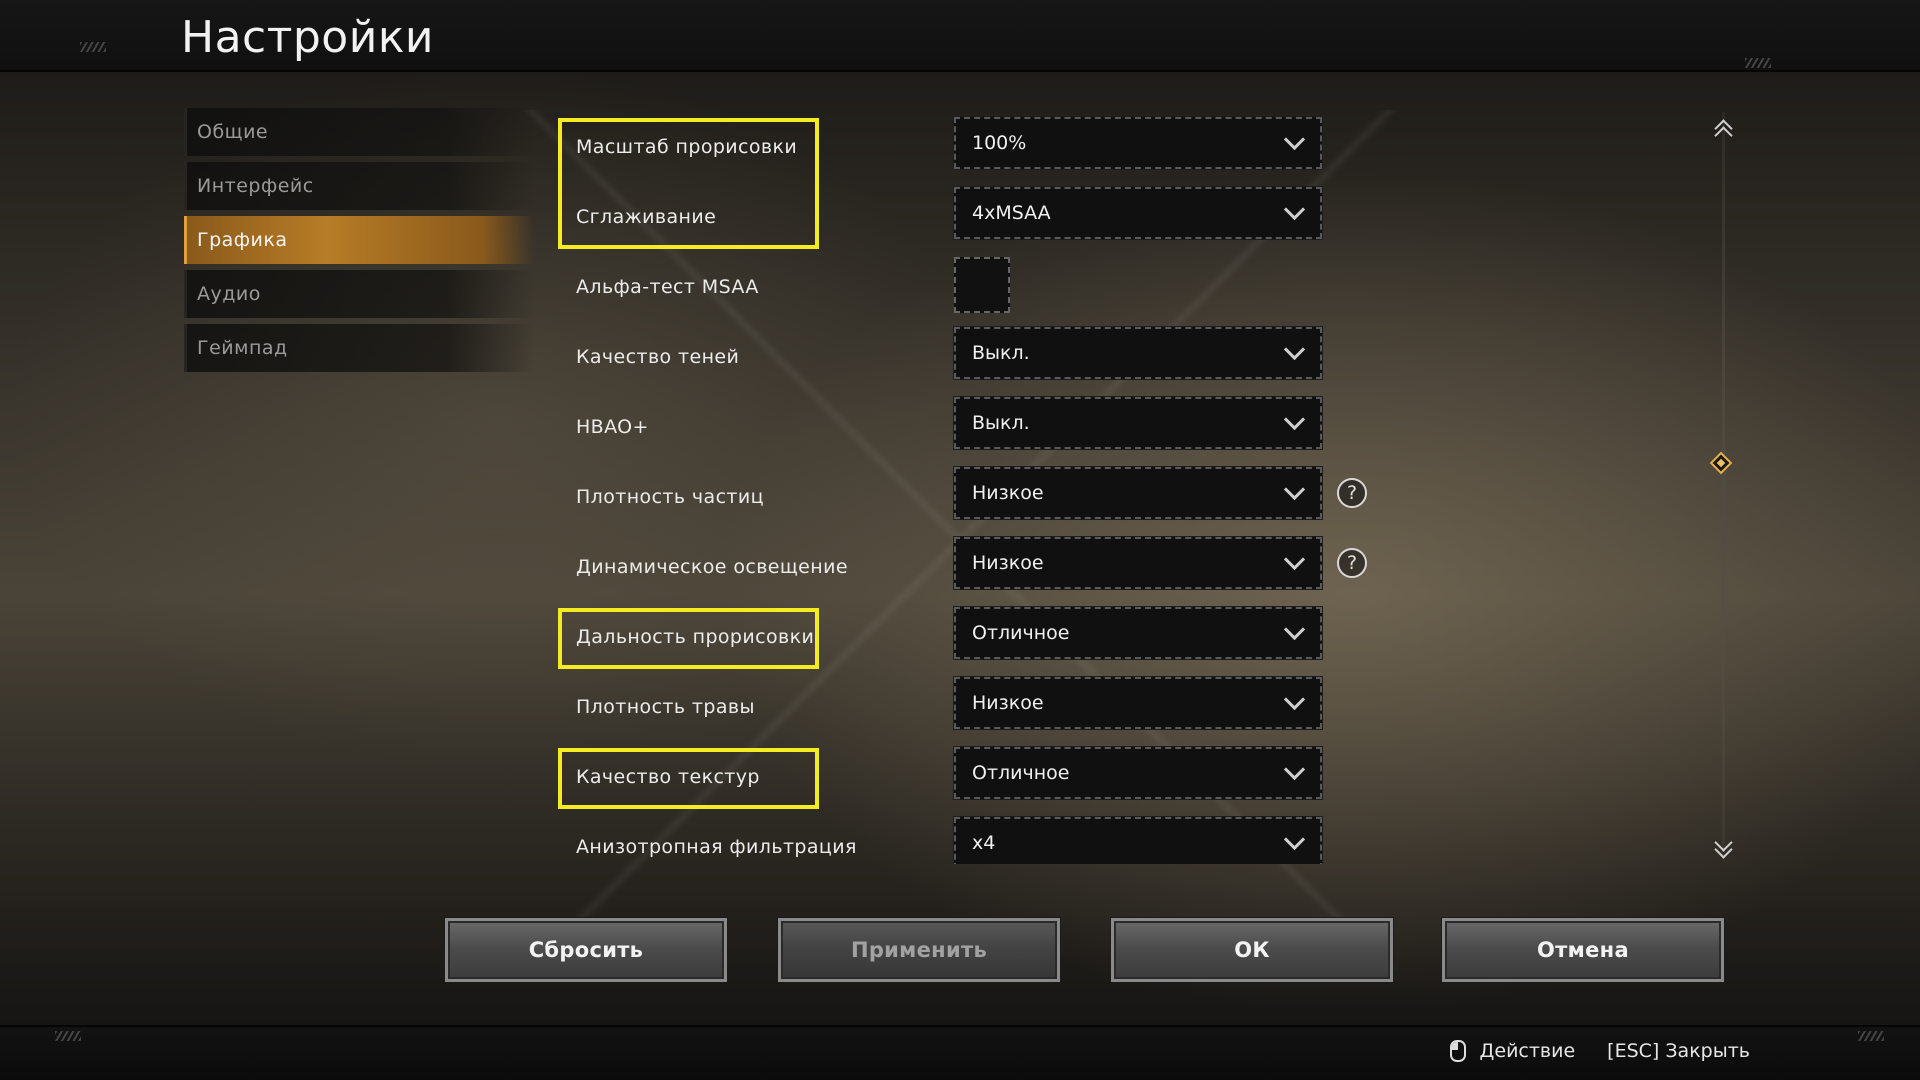 This screenshot has height=1080, width=1920. I want to click on hbao-dropdown: Выкл., so click(1138, 423).